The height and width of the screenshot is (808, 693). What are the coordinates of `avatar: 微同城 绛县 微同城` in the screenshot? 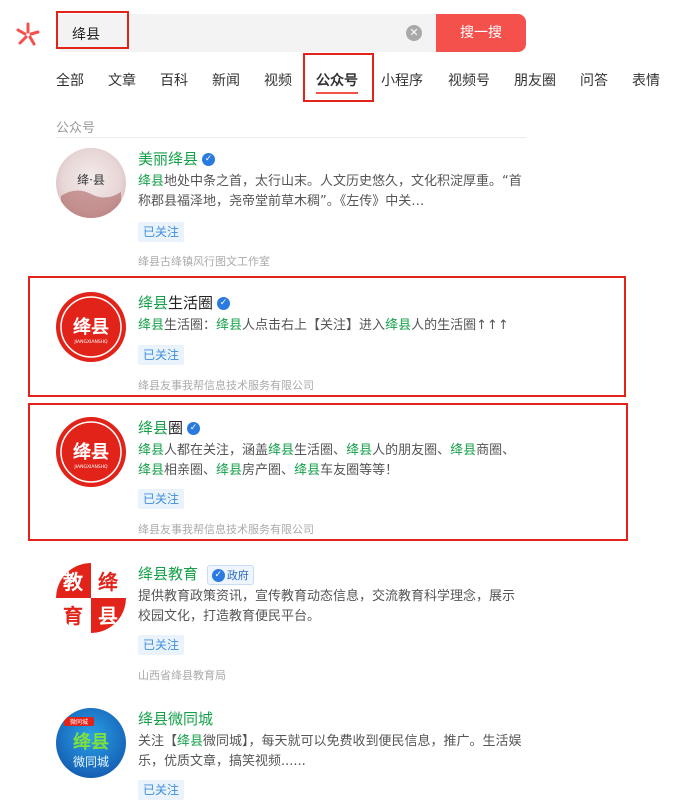 It's located at (91, 743).